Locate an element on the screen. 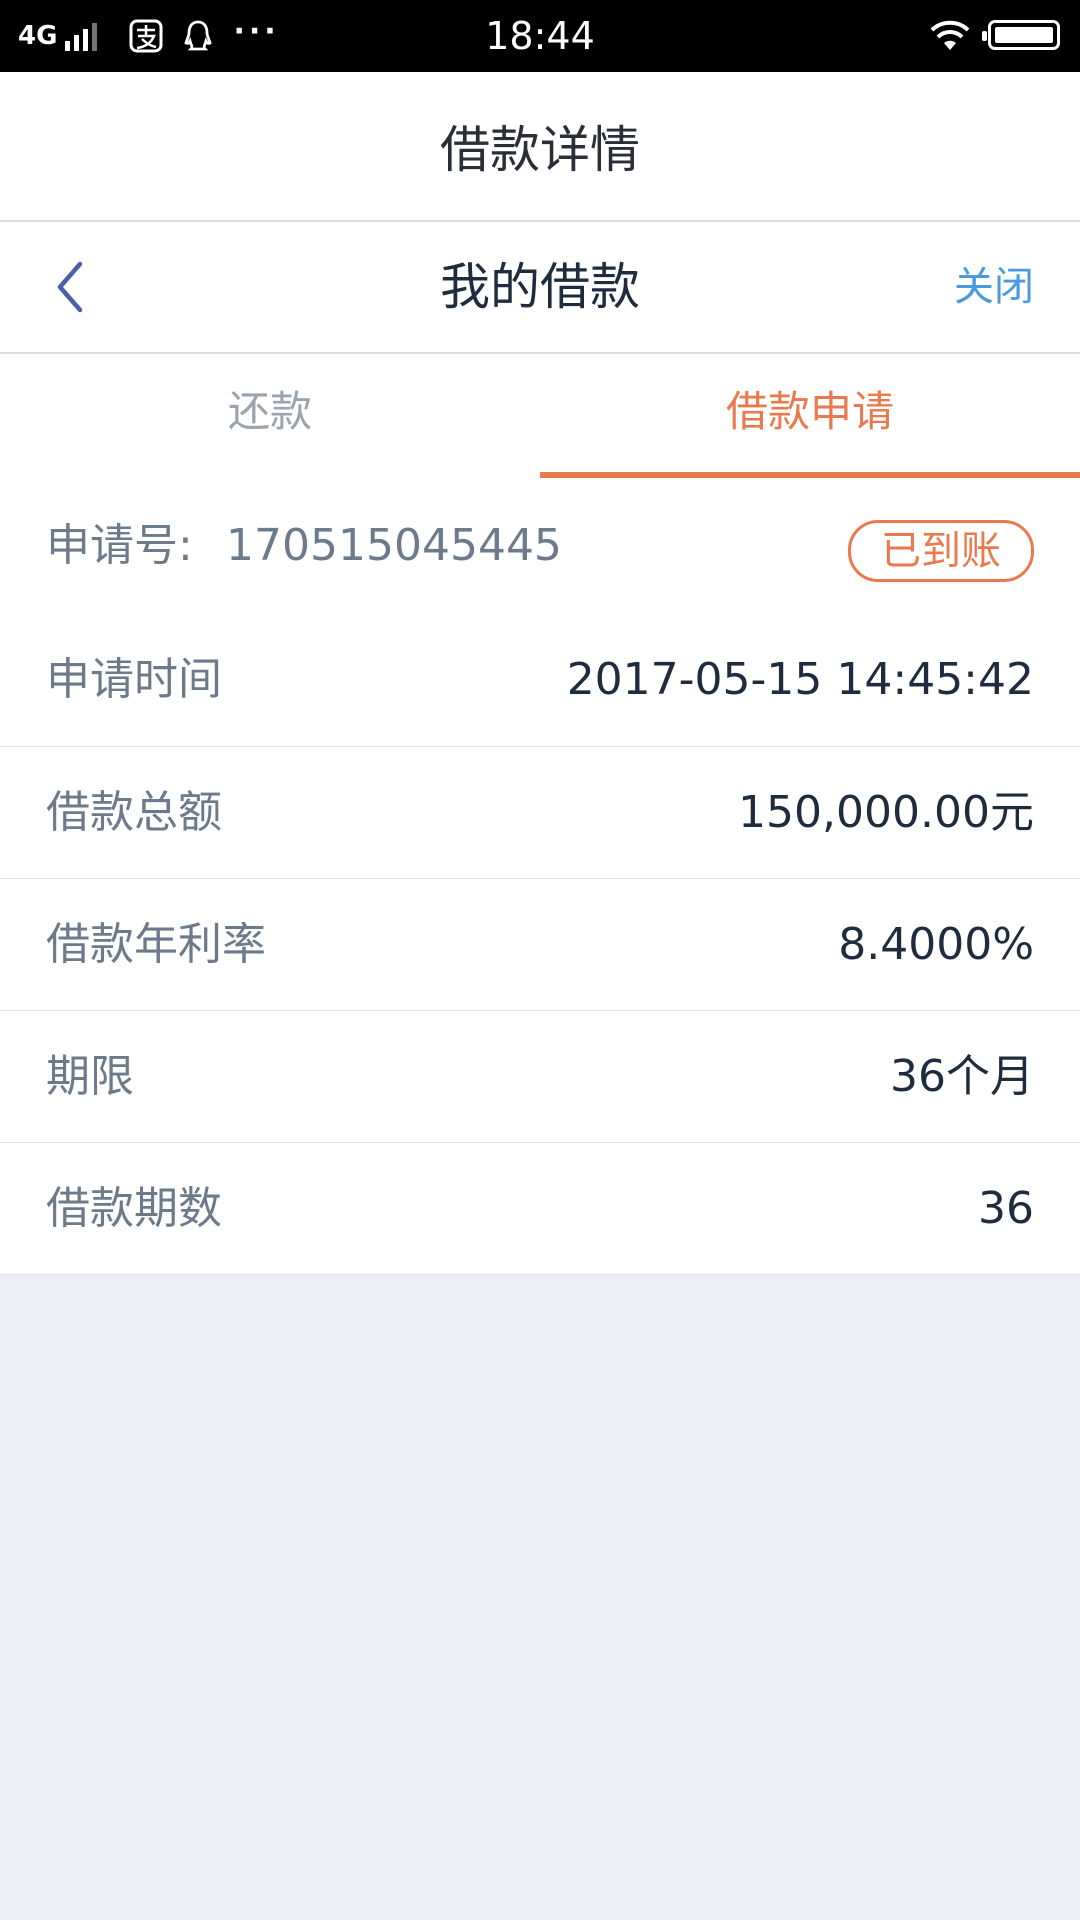 Image resolution: width=1080 pixels, height=1920 pixels. tab-label: 还款 is located at coordinates (269, 411).